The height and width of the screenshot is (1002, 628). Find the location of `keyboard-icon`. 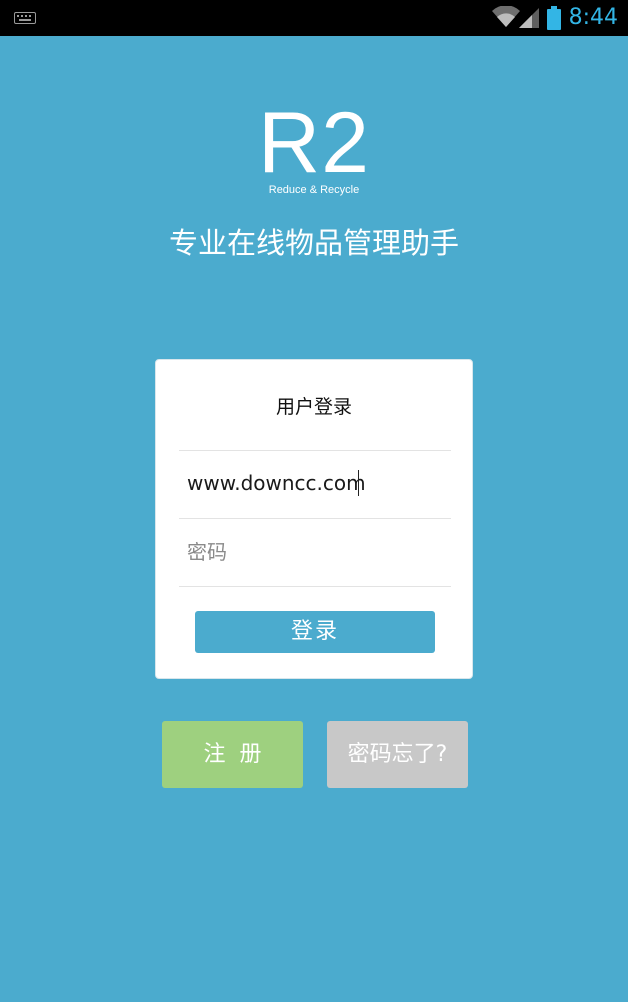

keyboard-icon is located at coordinates (25, 18).